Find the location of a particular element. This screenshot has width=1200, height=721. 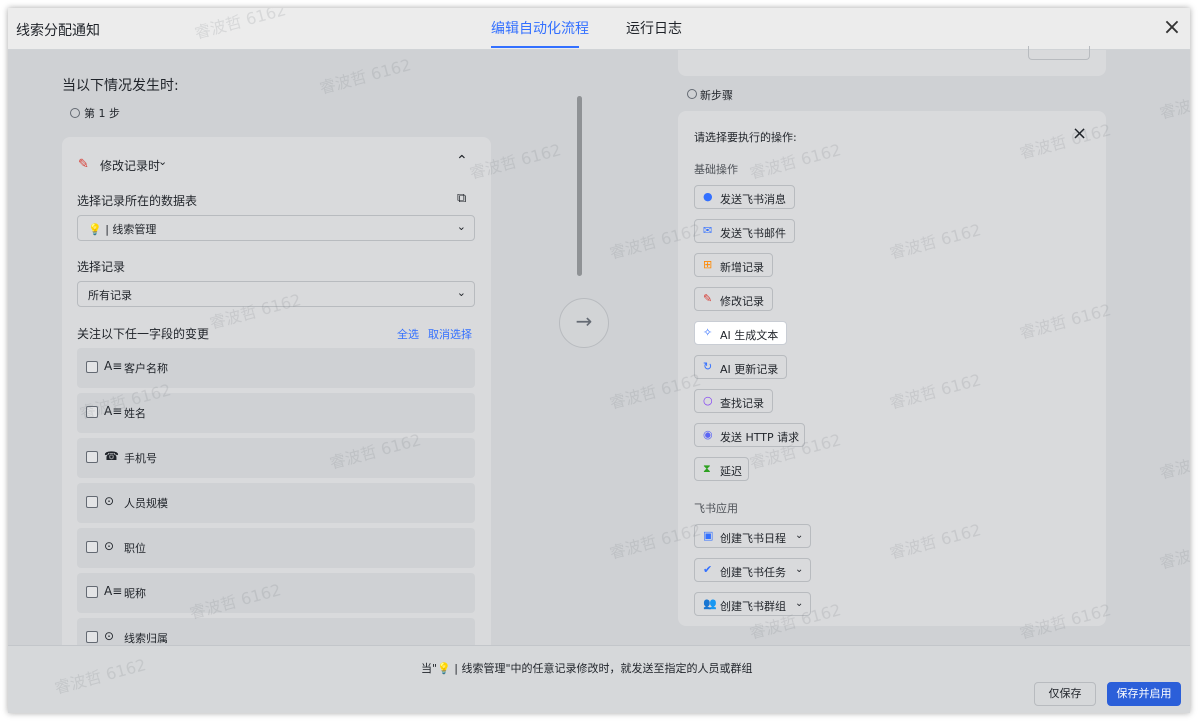

field-label: 姓名 is located at coordinates (135, 413).